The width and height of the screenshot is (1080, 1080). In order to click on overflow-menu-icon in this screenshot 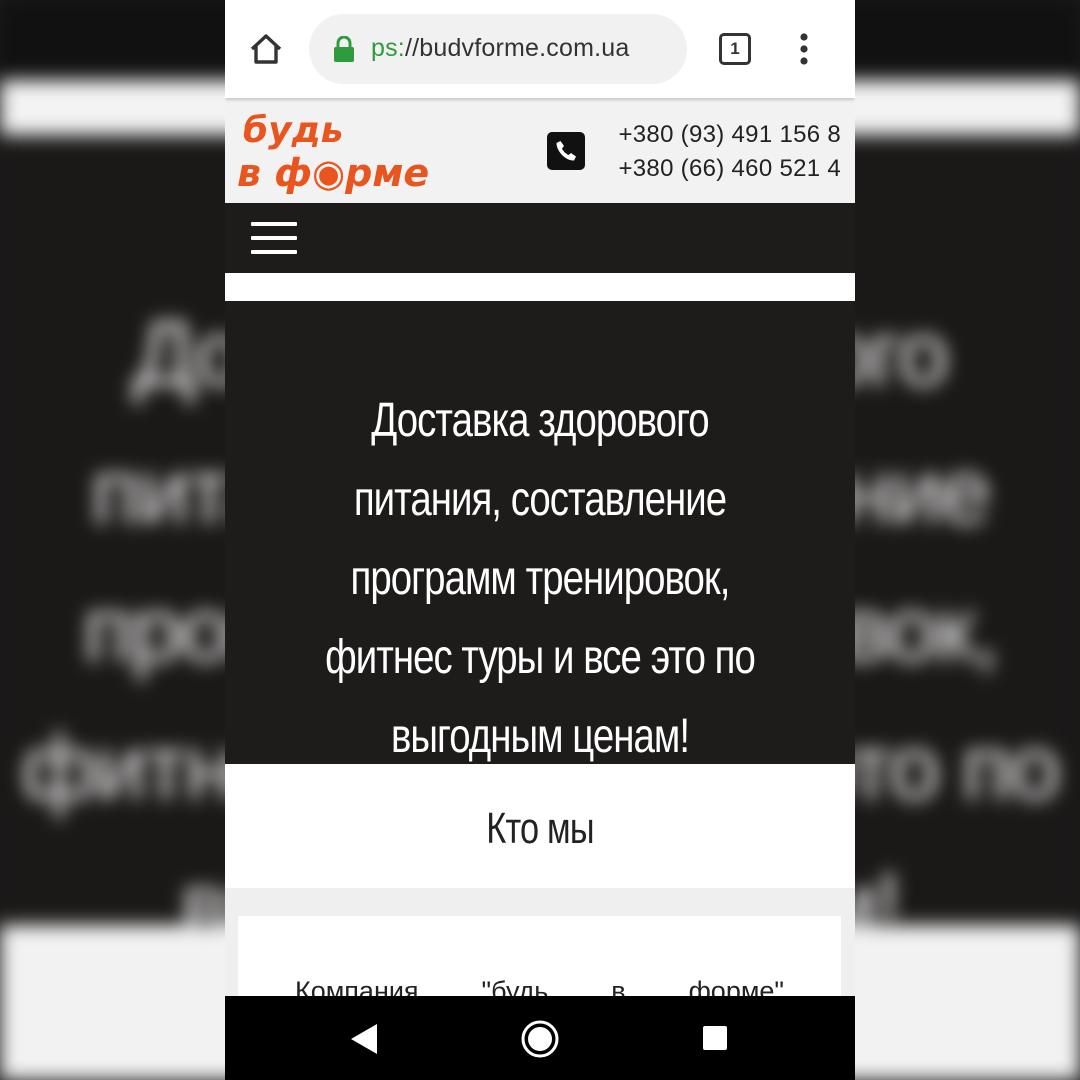, I will do `click(804, 49)`.